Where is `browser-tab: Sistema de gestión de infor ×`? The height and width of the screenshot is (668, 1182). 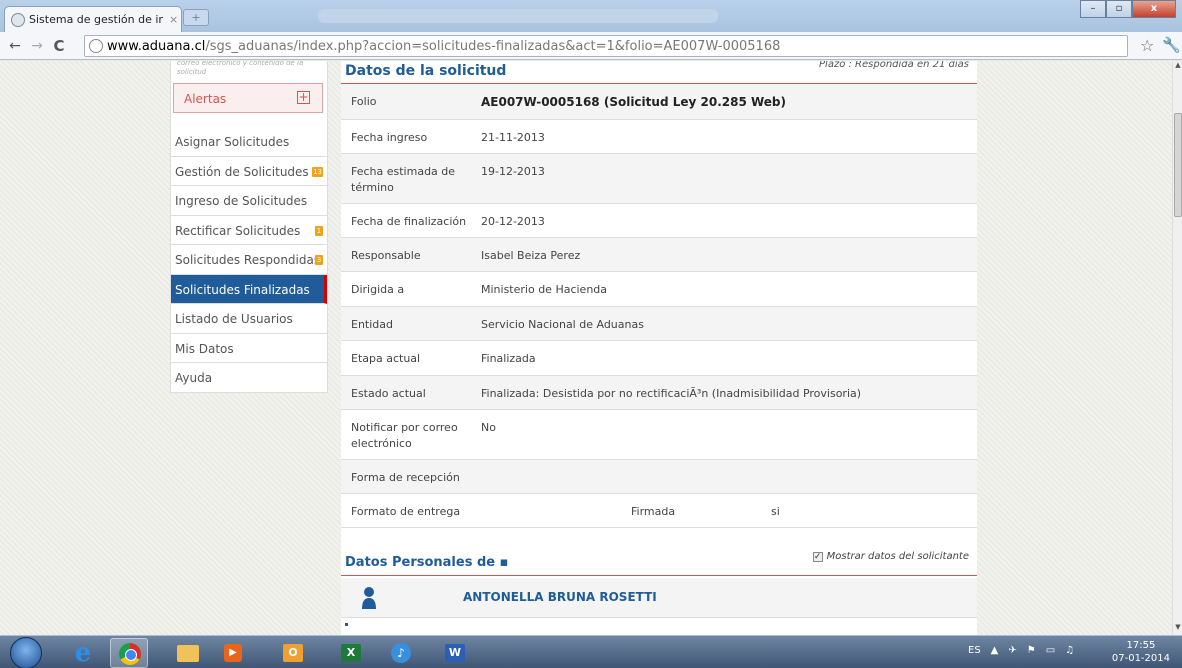
browser-tab: Sistema de gestión de infor × is located at coordinates (93, 19).